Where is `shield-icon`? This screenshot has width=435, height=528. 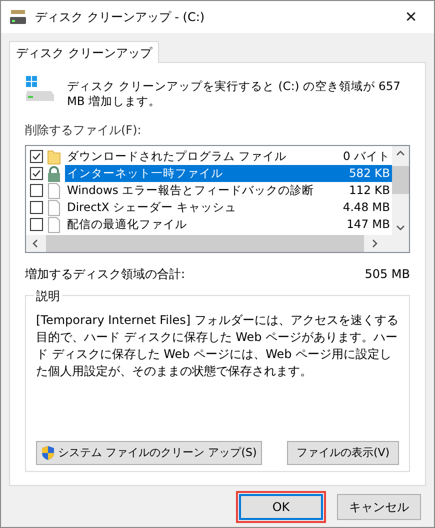 shield-icon is located at coordinates (48, 453).